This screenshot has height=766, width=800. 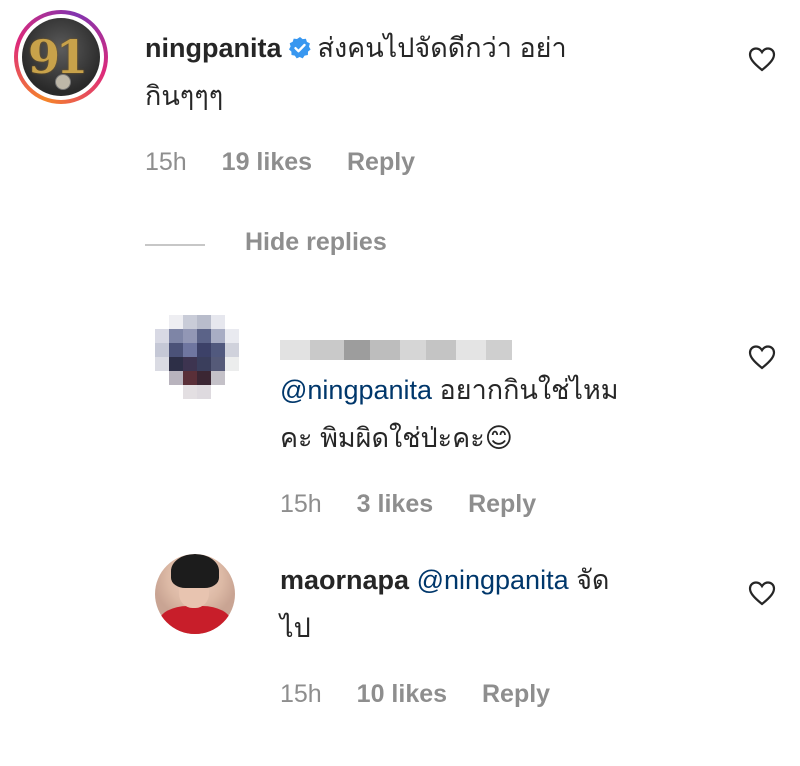 What do you see at coordinates (396, 438) in the screenshot?
I see `comment-text-line2: คะ พิมผิดใช่ป่ะคะ😊` at bounding box center [396, 438].